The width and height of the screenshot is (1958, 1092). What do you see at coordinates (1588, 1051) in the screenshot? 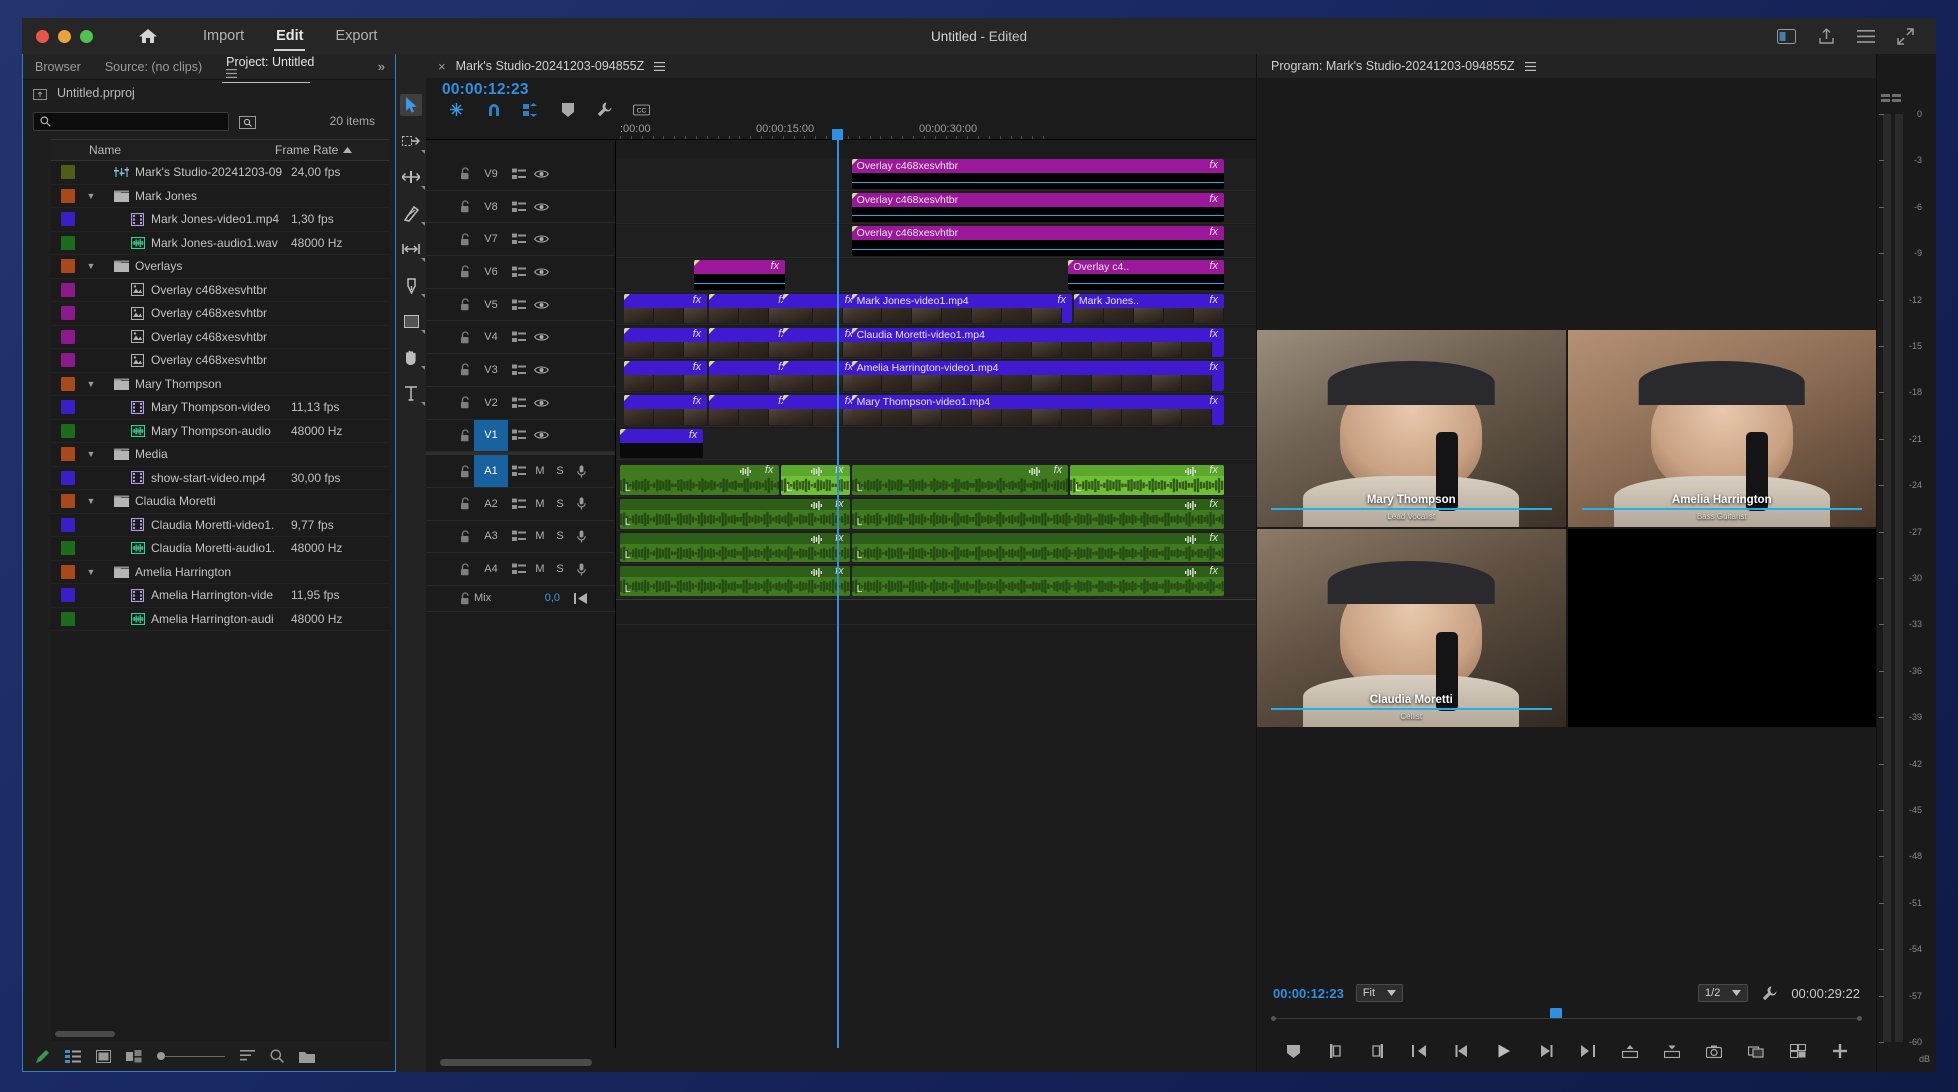
I see `go-to-out-button` at bounding box center [1588, 1051].